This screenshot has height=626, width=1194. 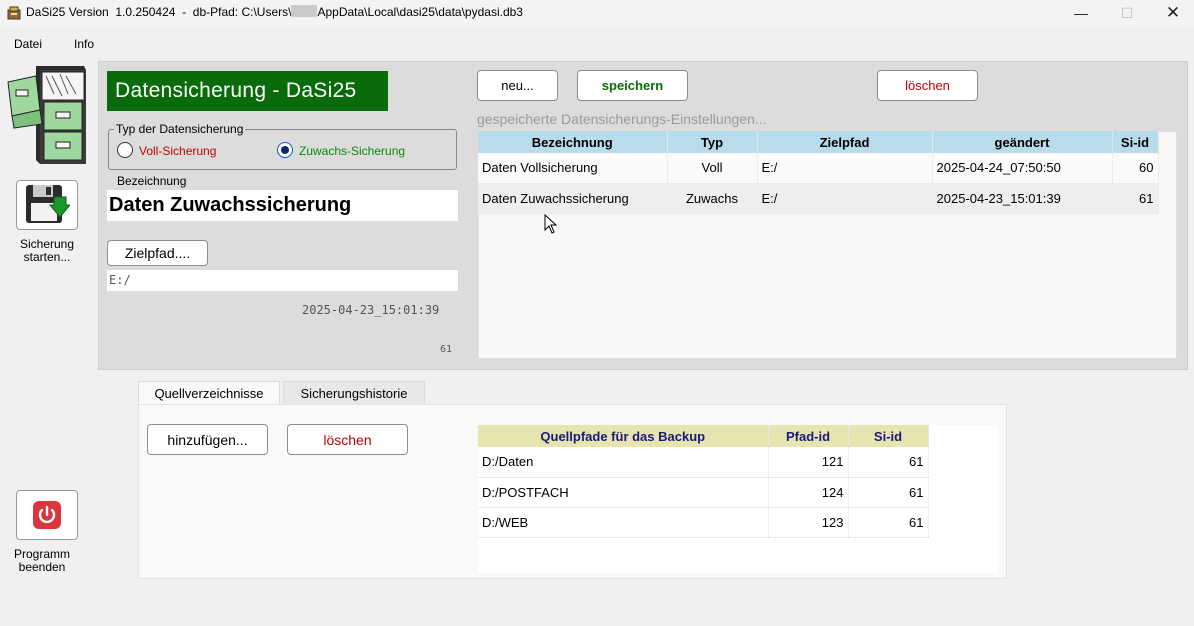 What do you see at coordinates (712, 168) in the screenshot?
I see `cell-typ: Voll` at bounding box center [712, 168].